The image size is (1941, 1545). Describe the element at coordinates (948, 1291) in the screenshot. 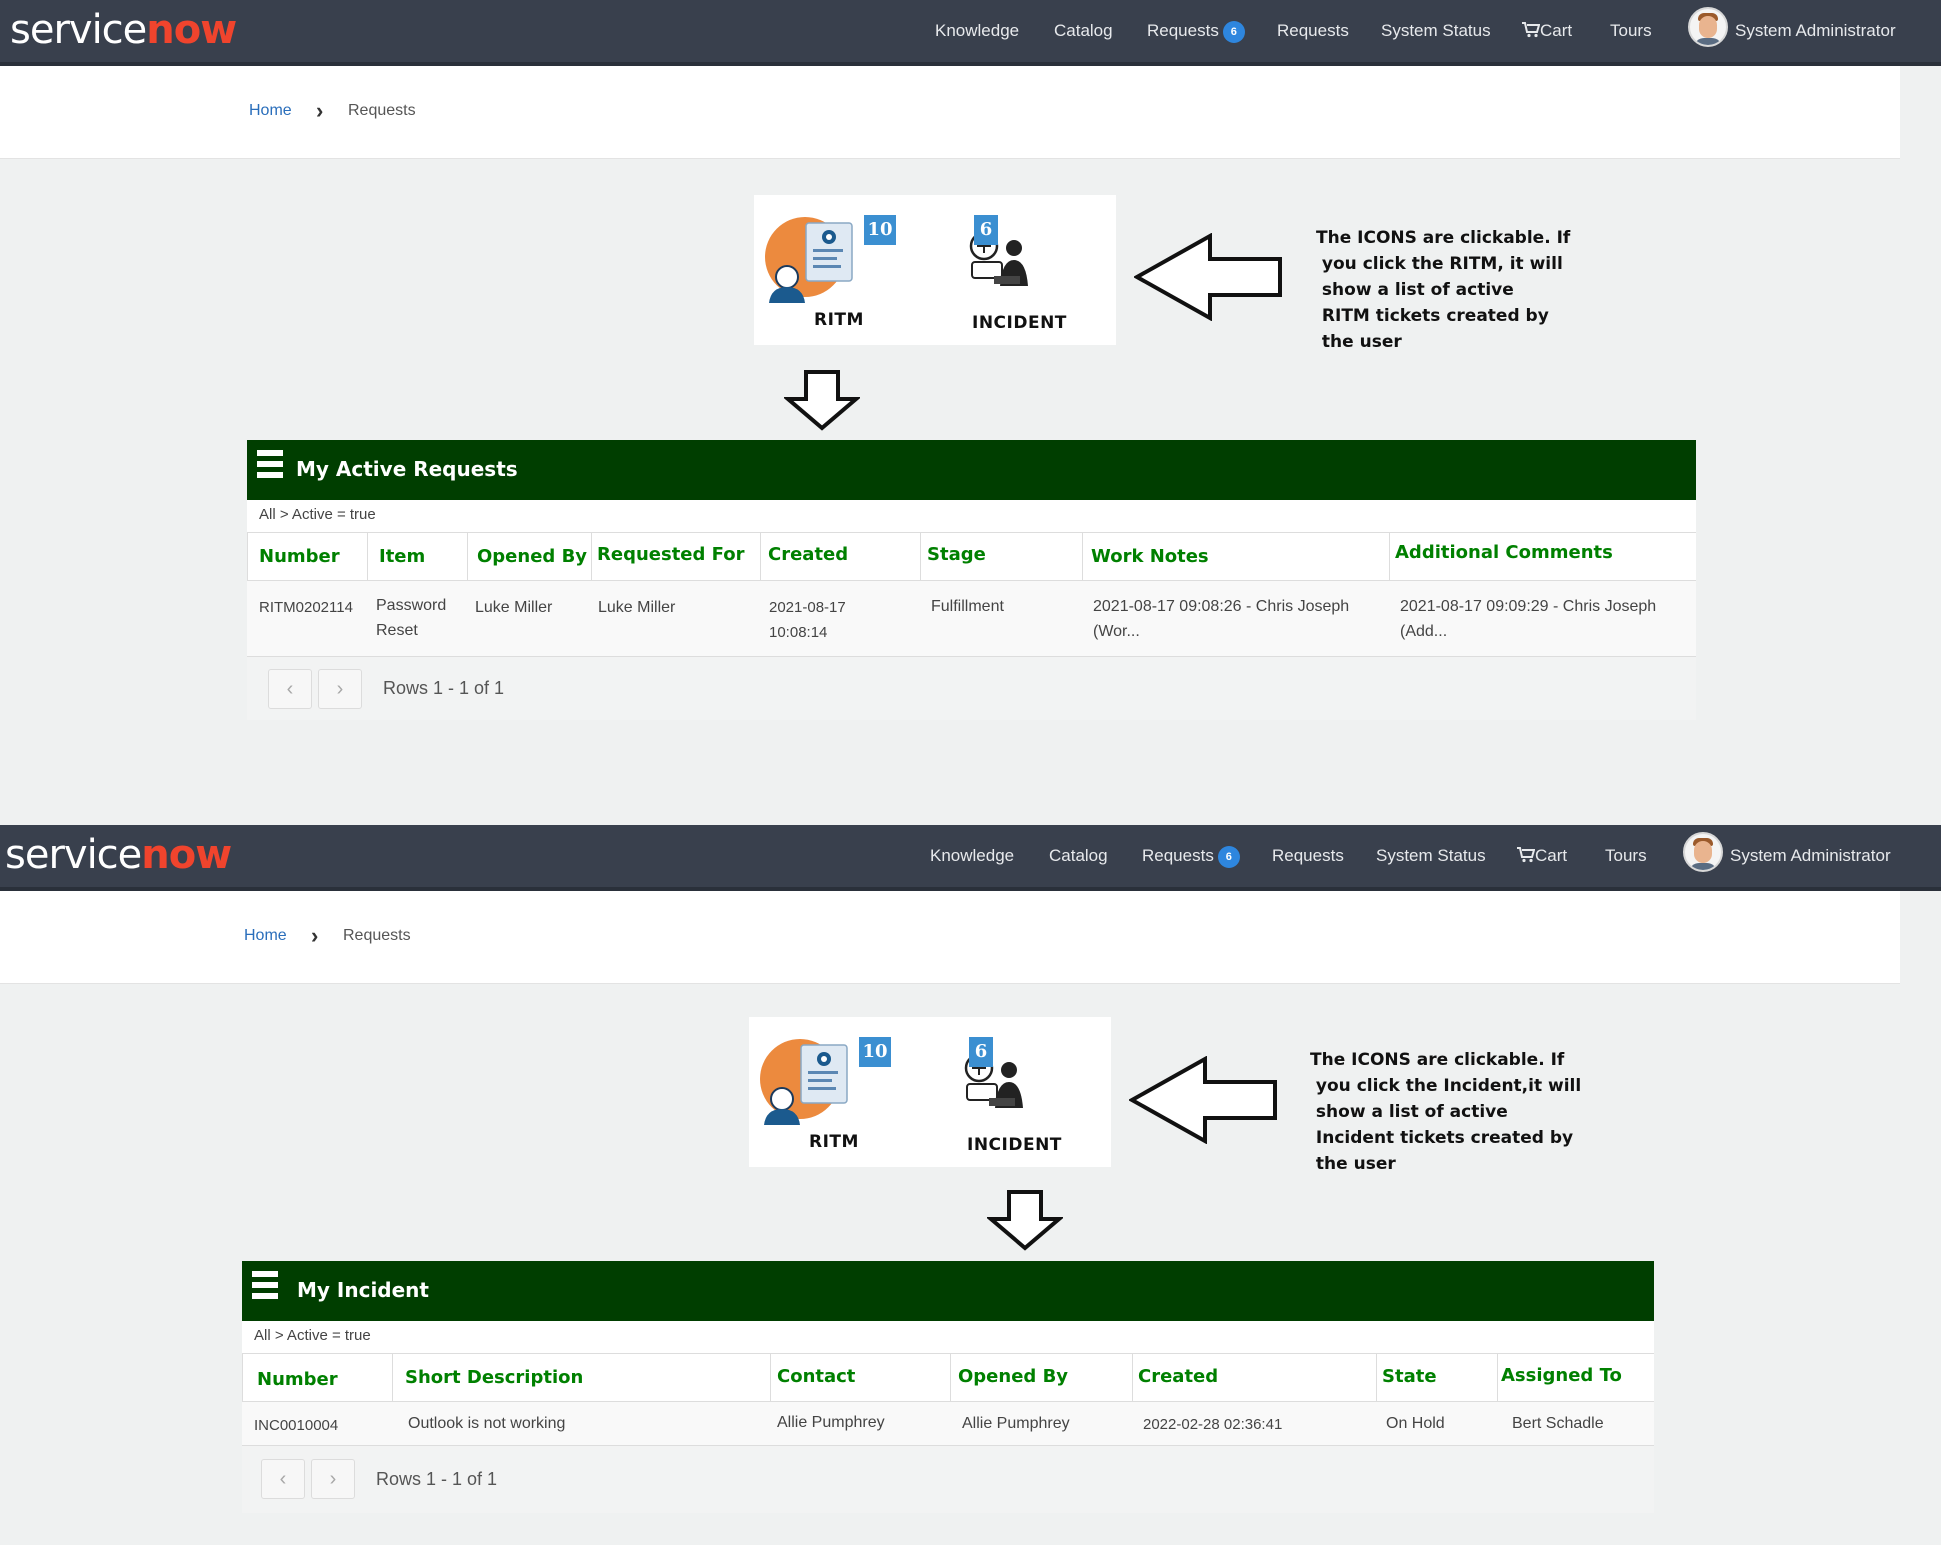

I see `list-header: My Incident` at that location.